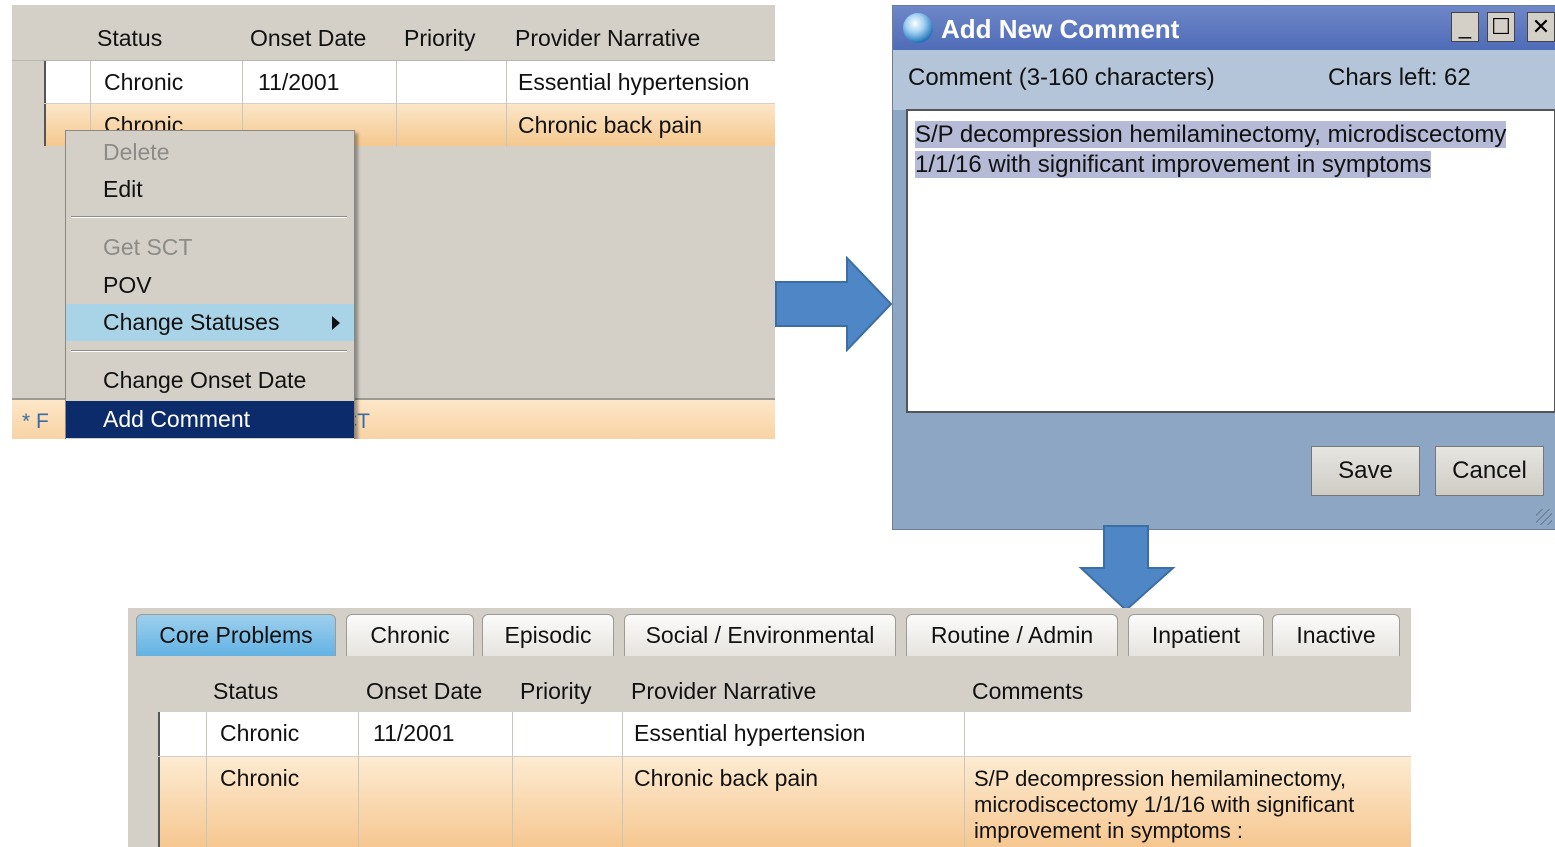  Describe the element at coordinates (1060, 29) in the screenshot. I see `dialog-title: Add New Comment` at that location.